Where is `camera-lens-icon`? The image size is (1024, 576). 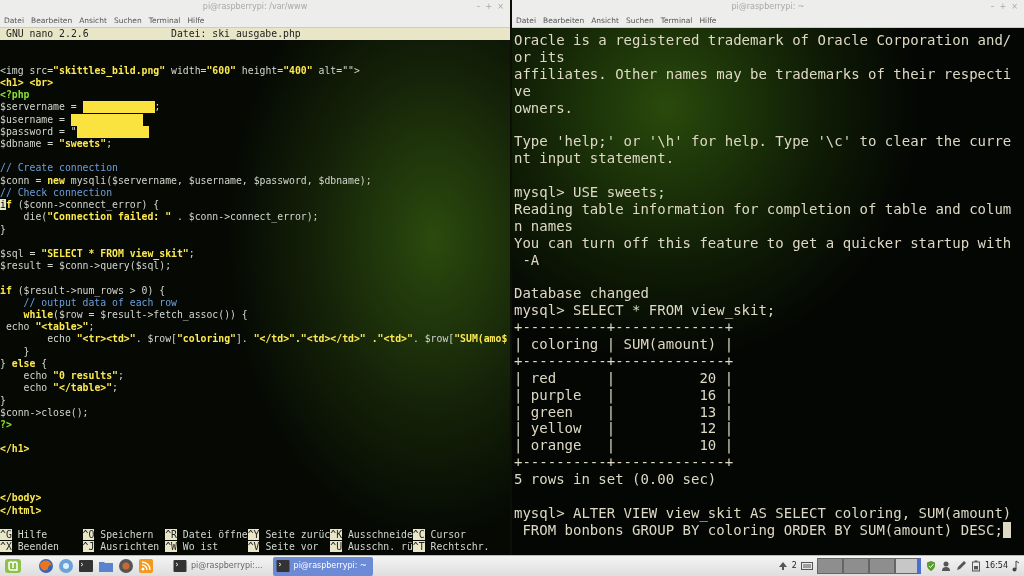 camera-lens-icon is located at coordinates (126, 566).